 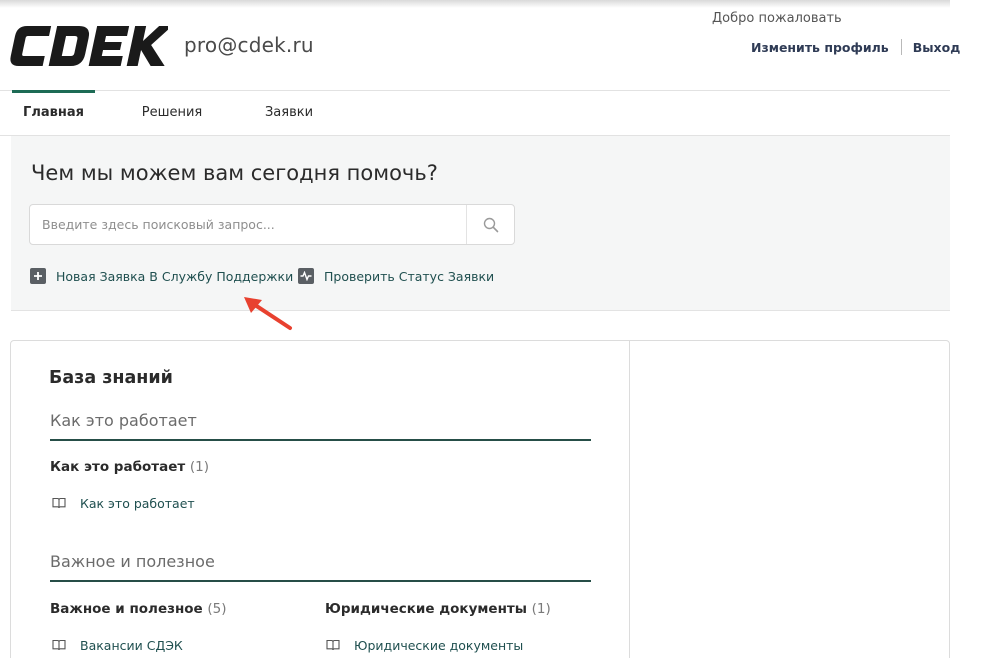 What do you see at coordinates (320, 426) in the screenshot?
I see `section-heading: Как это работает` at bounding box center [320, 426].